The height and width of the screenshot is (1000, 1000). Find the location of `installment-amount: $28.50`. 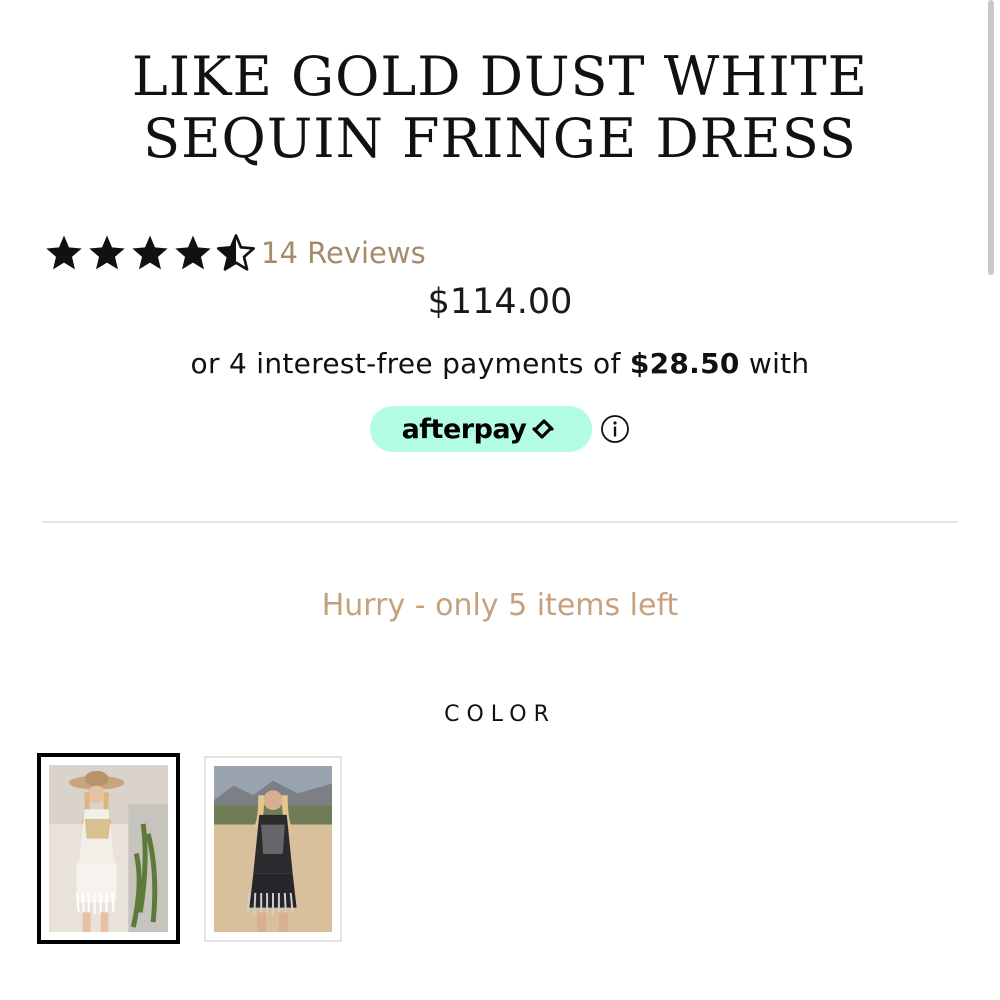

installment-amount: $28.50 is located at coordinates (684, 363).